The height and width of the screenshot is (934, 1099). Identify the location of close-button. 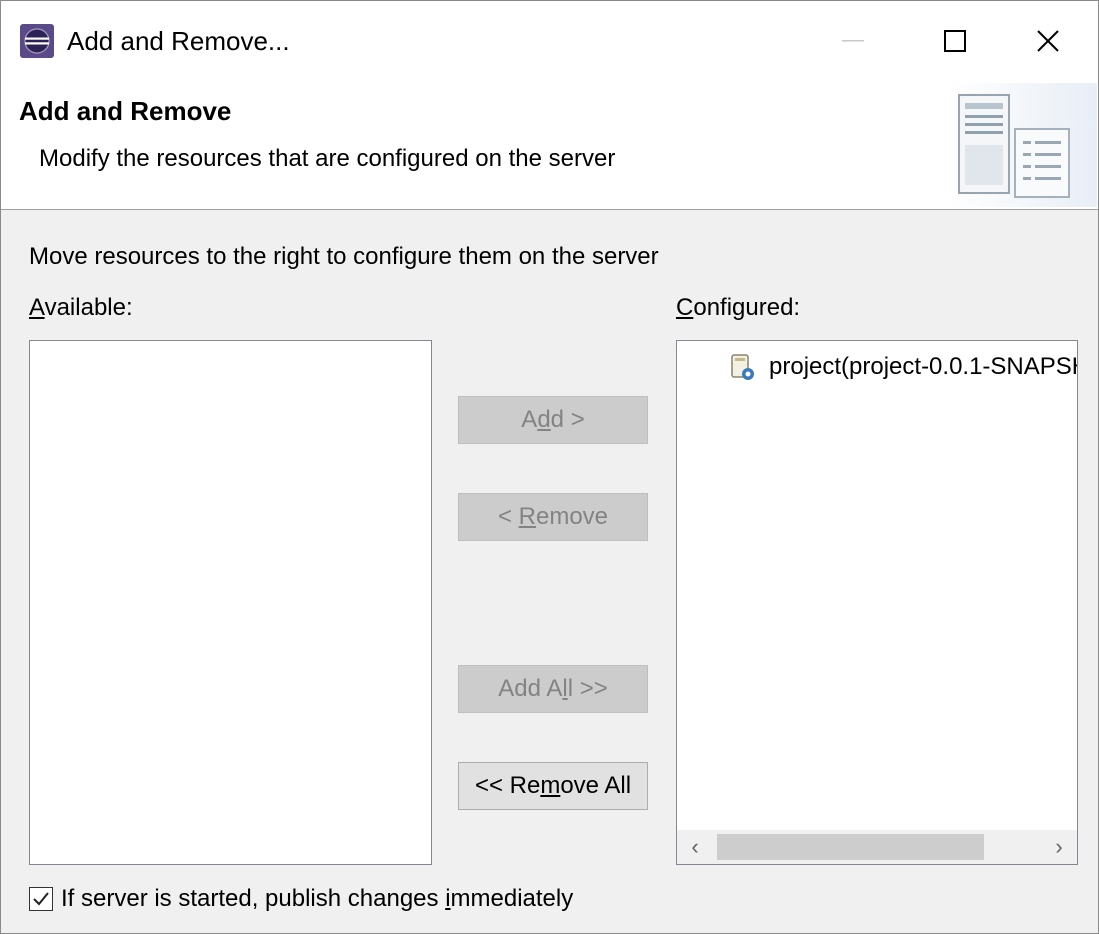
(1048, 41).